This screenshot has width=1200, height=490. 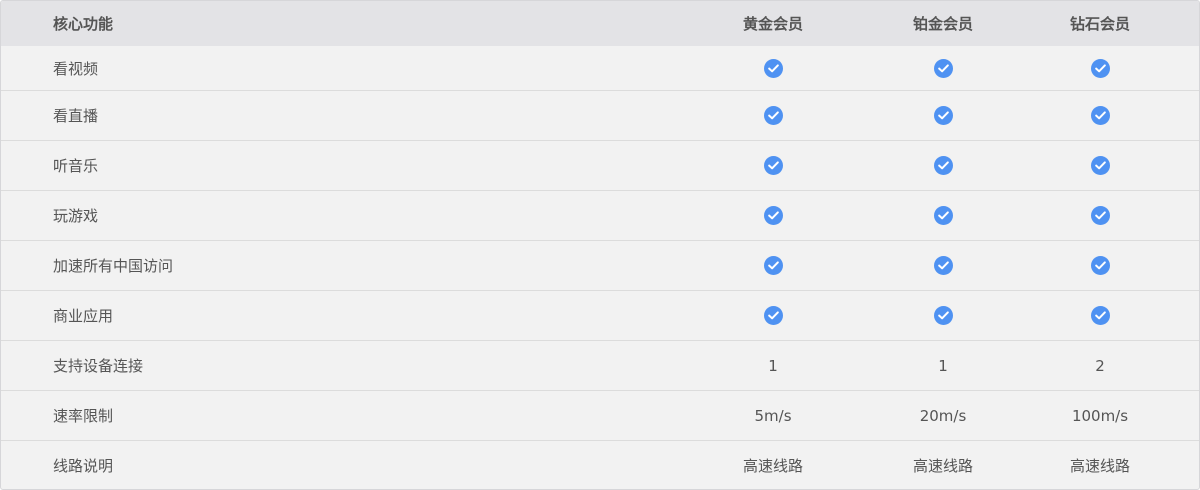 What do you see at coordinates (600, 116) in the screenshot?
I see `table-row: 看直播` at bounding box center [600, 116].